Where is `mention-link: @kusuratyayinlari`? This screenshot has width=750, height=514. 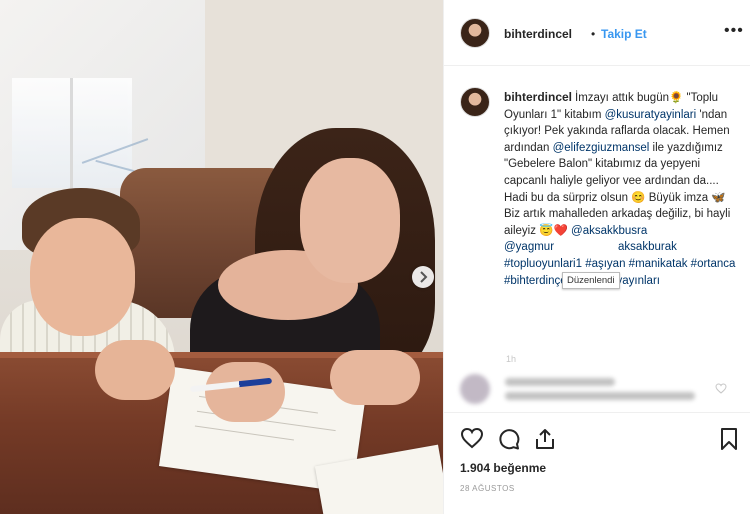 mention-link: @kusuratyayinlari is located at coordinates (651, 115).